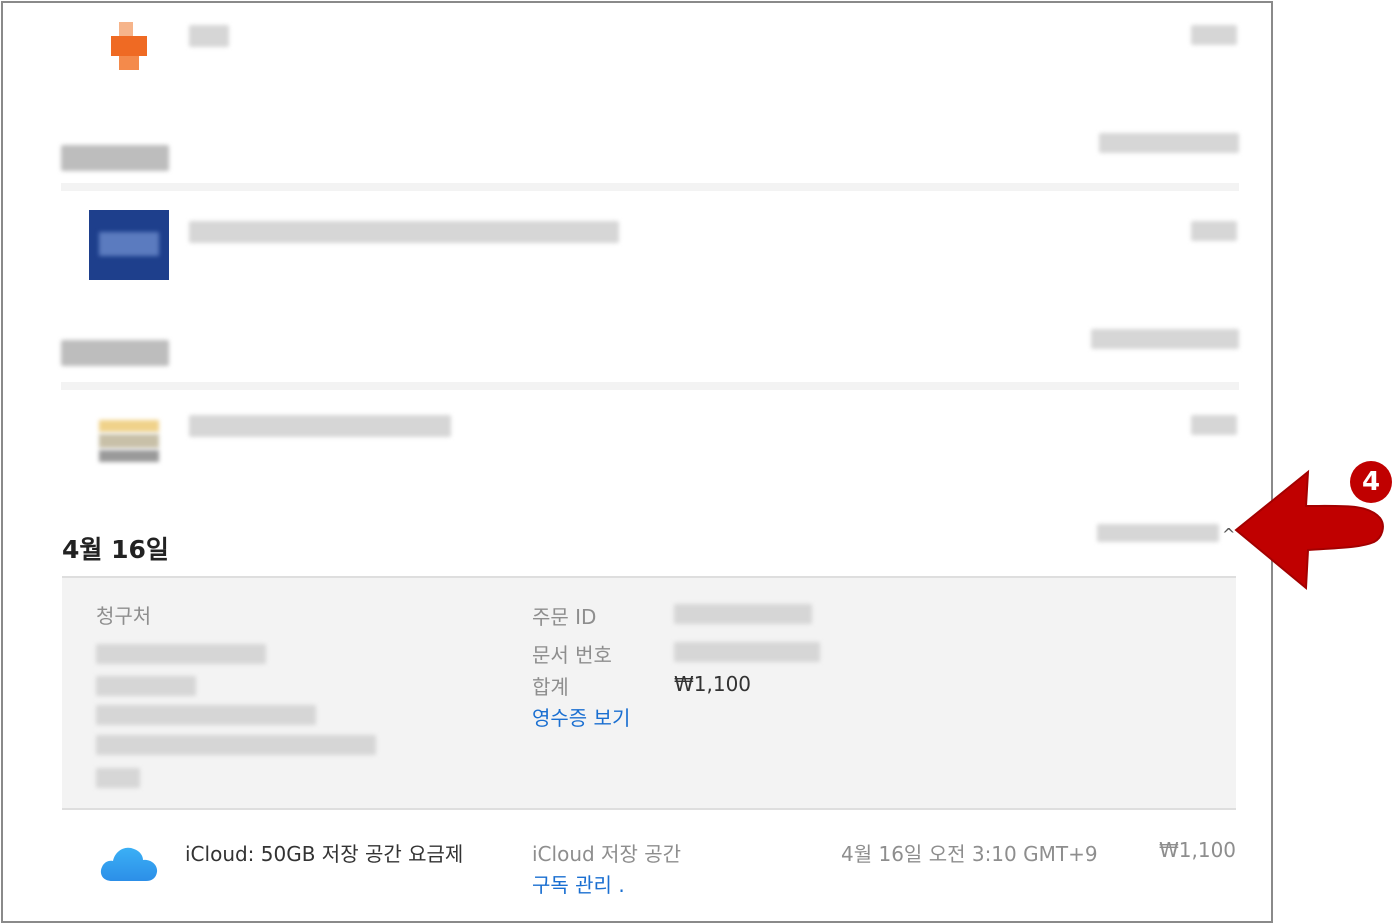 This screenshot has height=923, width=1398. What do you see at coordinates (747, 652) in the screenshot?
I see `blurred-document-number` at bounding box center [747, 652].